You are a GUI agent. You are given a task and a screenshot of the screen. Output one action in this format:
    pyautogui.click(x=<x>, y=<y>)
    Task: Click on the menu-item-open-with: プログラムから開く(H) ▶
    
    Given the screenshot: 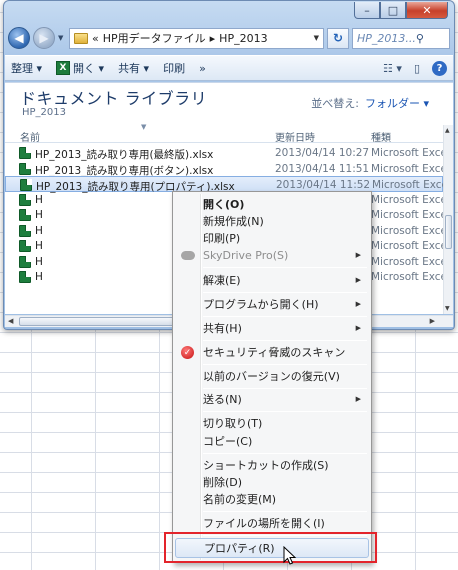 What is the action you would take?
    pyautogui.click(x=272, y=304)
    